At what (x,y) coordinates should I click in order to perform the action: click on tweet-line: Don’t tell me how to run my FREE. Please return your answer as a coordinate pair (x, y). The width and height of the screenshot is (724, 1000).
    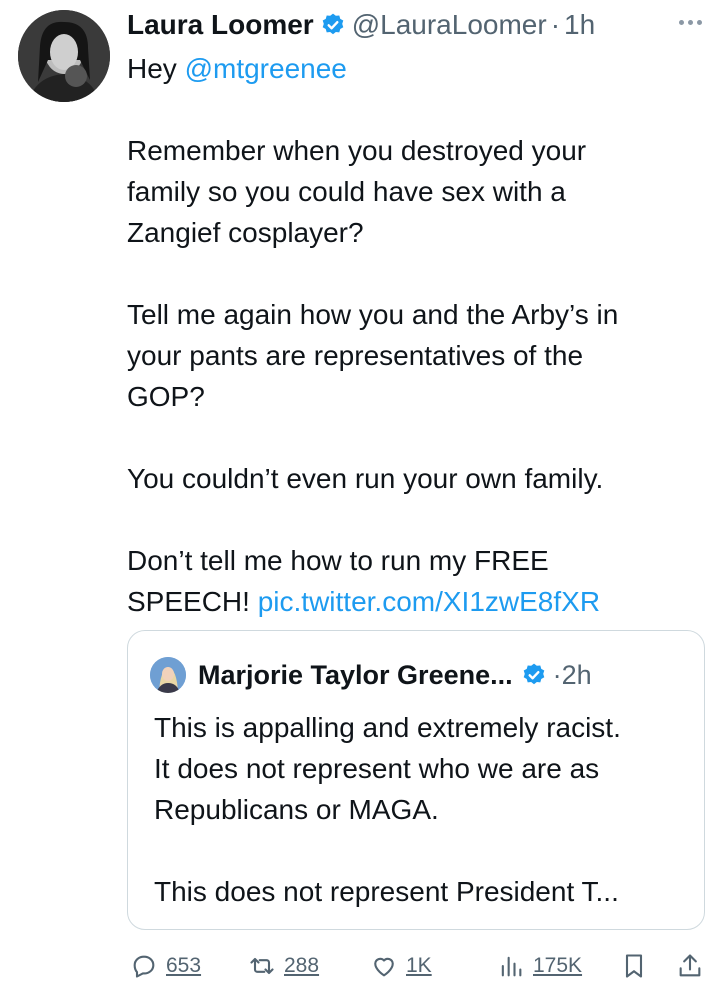
    Looking at the image, I should click on (338, 560).